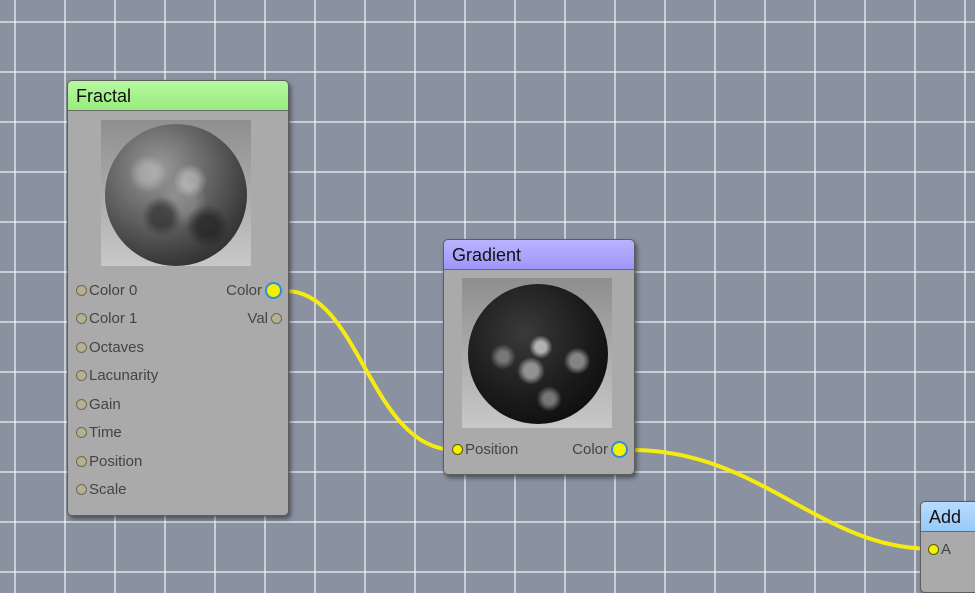 This screenshot has width=975, height=593. I want to click on add-node: Add A, so click(947, 547).